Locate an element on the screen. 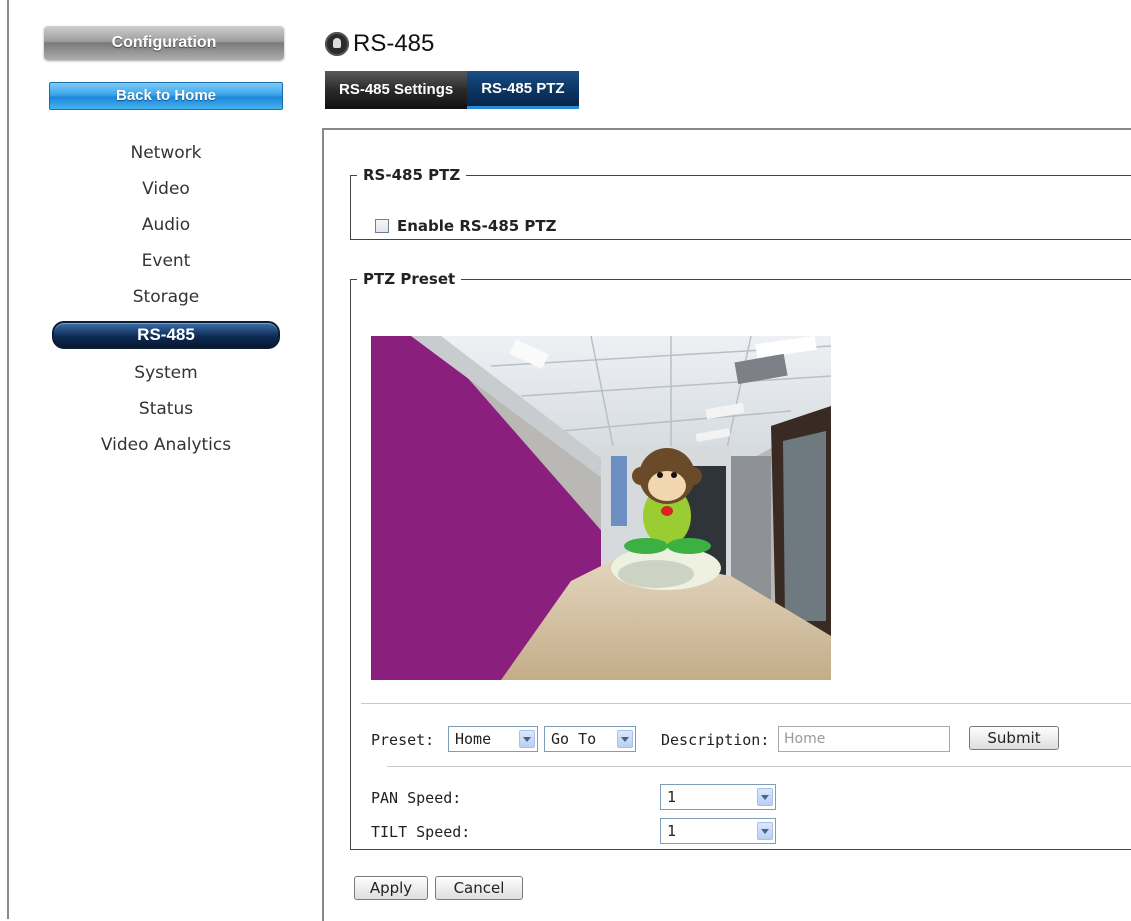 The height and width of the screenshot is (921, 1131). sidebar-item-network: Network is located at coordinates (166, 159).